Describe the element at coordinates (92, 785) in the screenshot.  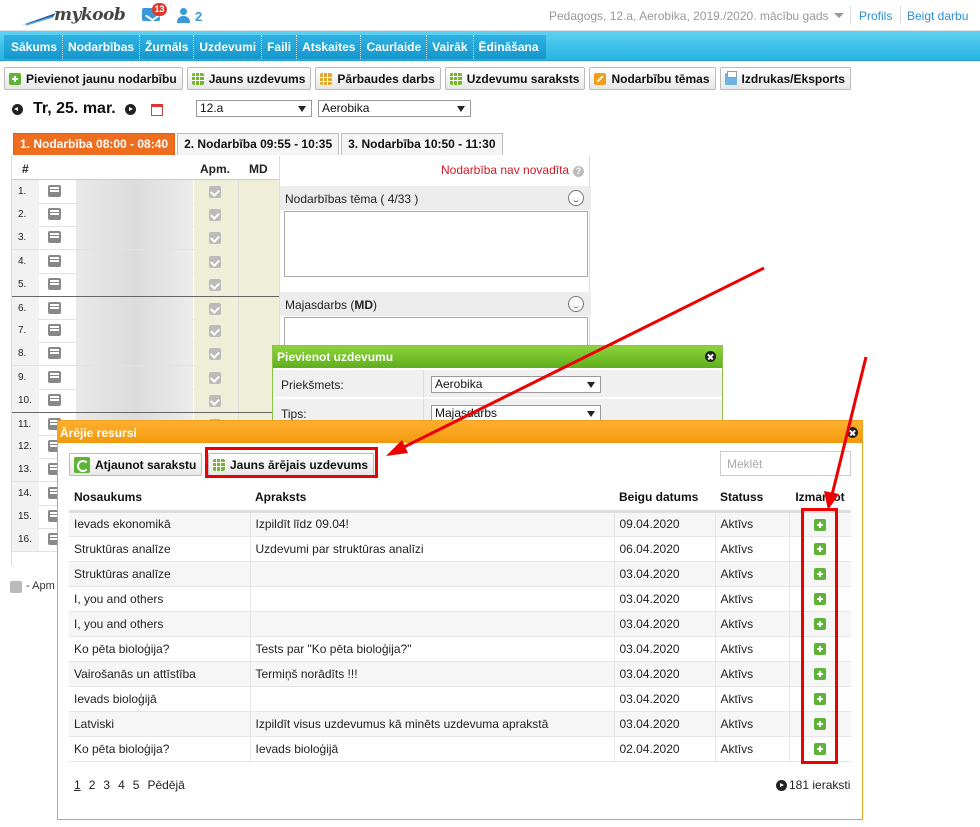
I see `page-link: 2` at that location.